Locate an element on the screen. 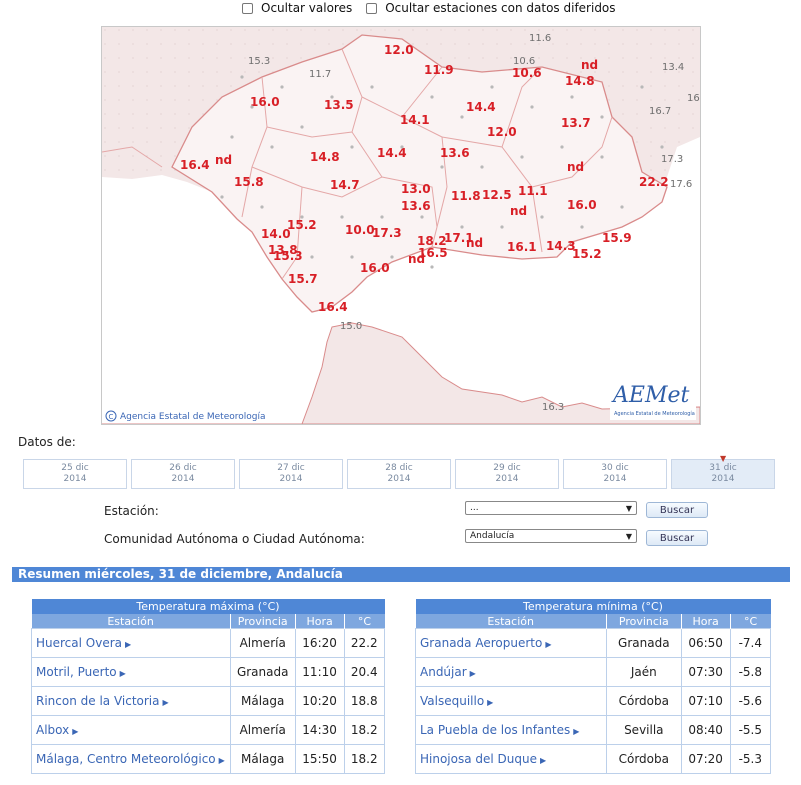 The height and width of the screenshot is (785, 801). station-link: Albox ▶ is located at coordinates (131, 730).